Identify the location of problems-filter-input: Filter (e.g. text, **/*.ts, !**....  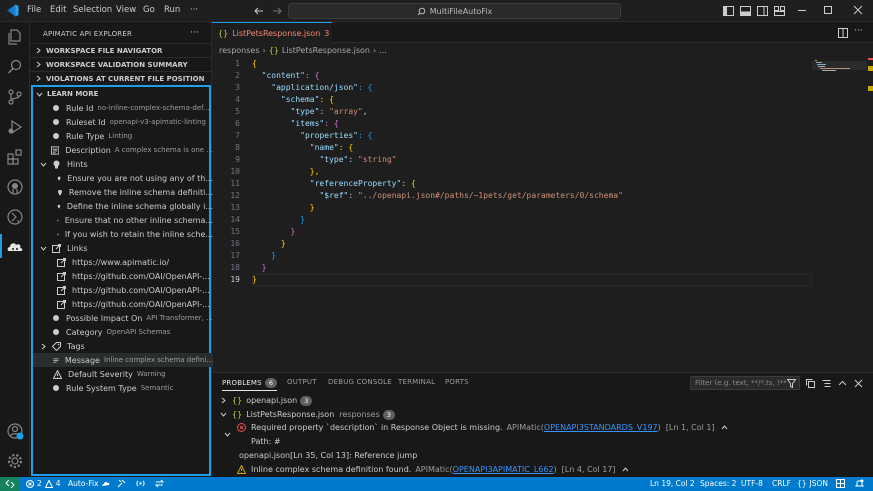
(745, 383).